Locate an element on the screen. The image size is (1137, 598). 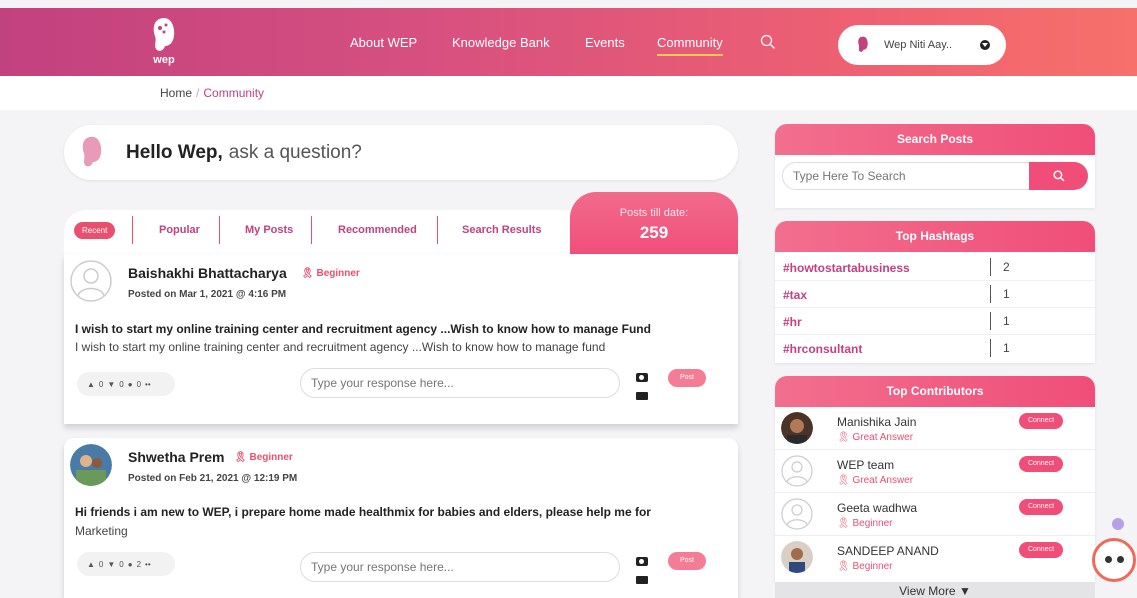
contributor-name: Manishika Jain is located at coordinates (876, 422).